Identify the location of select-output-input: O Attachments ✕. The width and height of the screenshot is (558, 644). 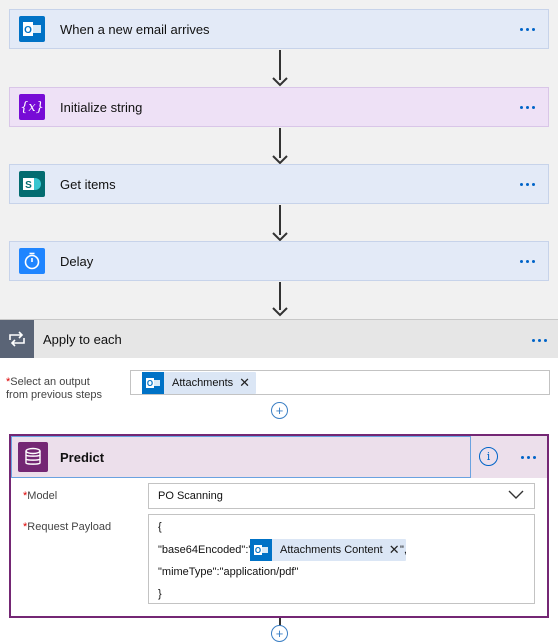
(340, 382).